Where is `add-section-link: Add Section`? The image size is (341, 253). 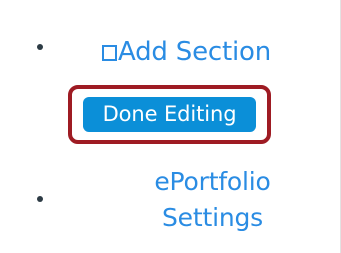
add-section-link: Add Section is located at coordinates (186, 52).